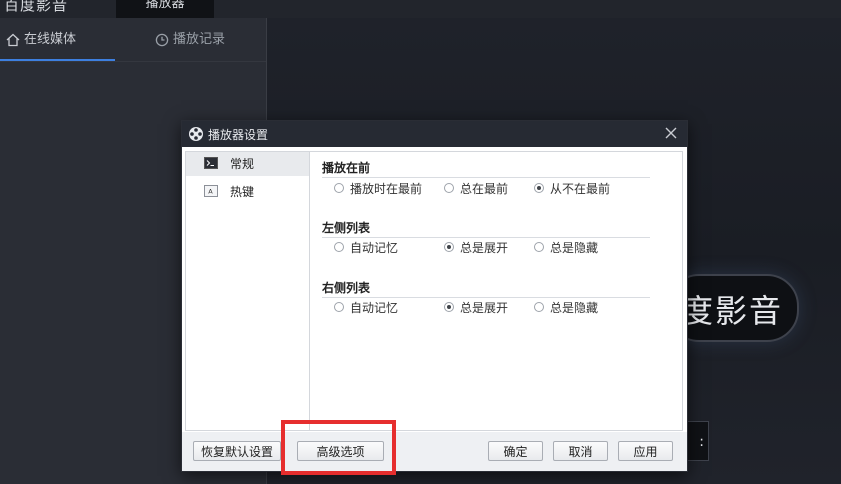 This screenshot has height=484, width=841. I want to click on dialog-title: 播放器设置, so click(238, 135).